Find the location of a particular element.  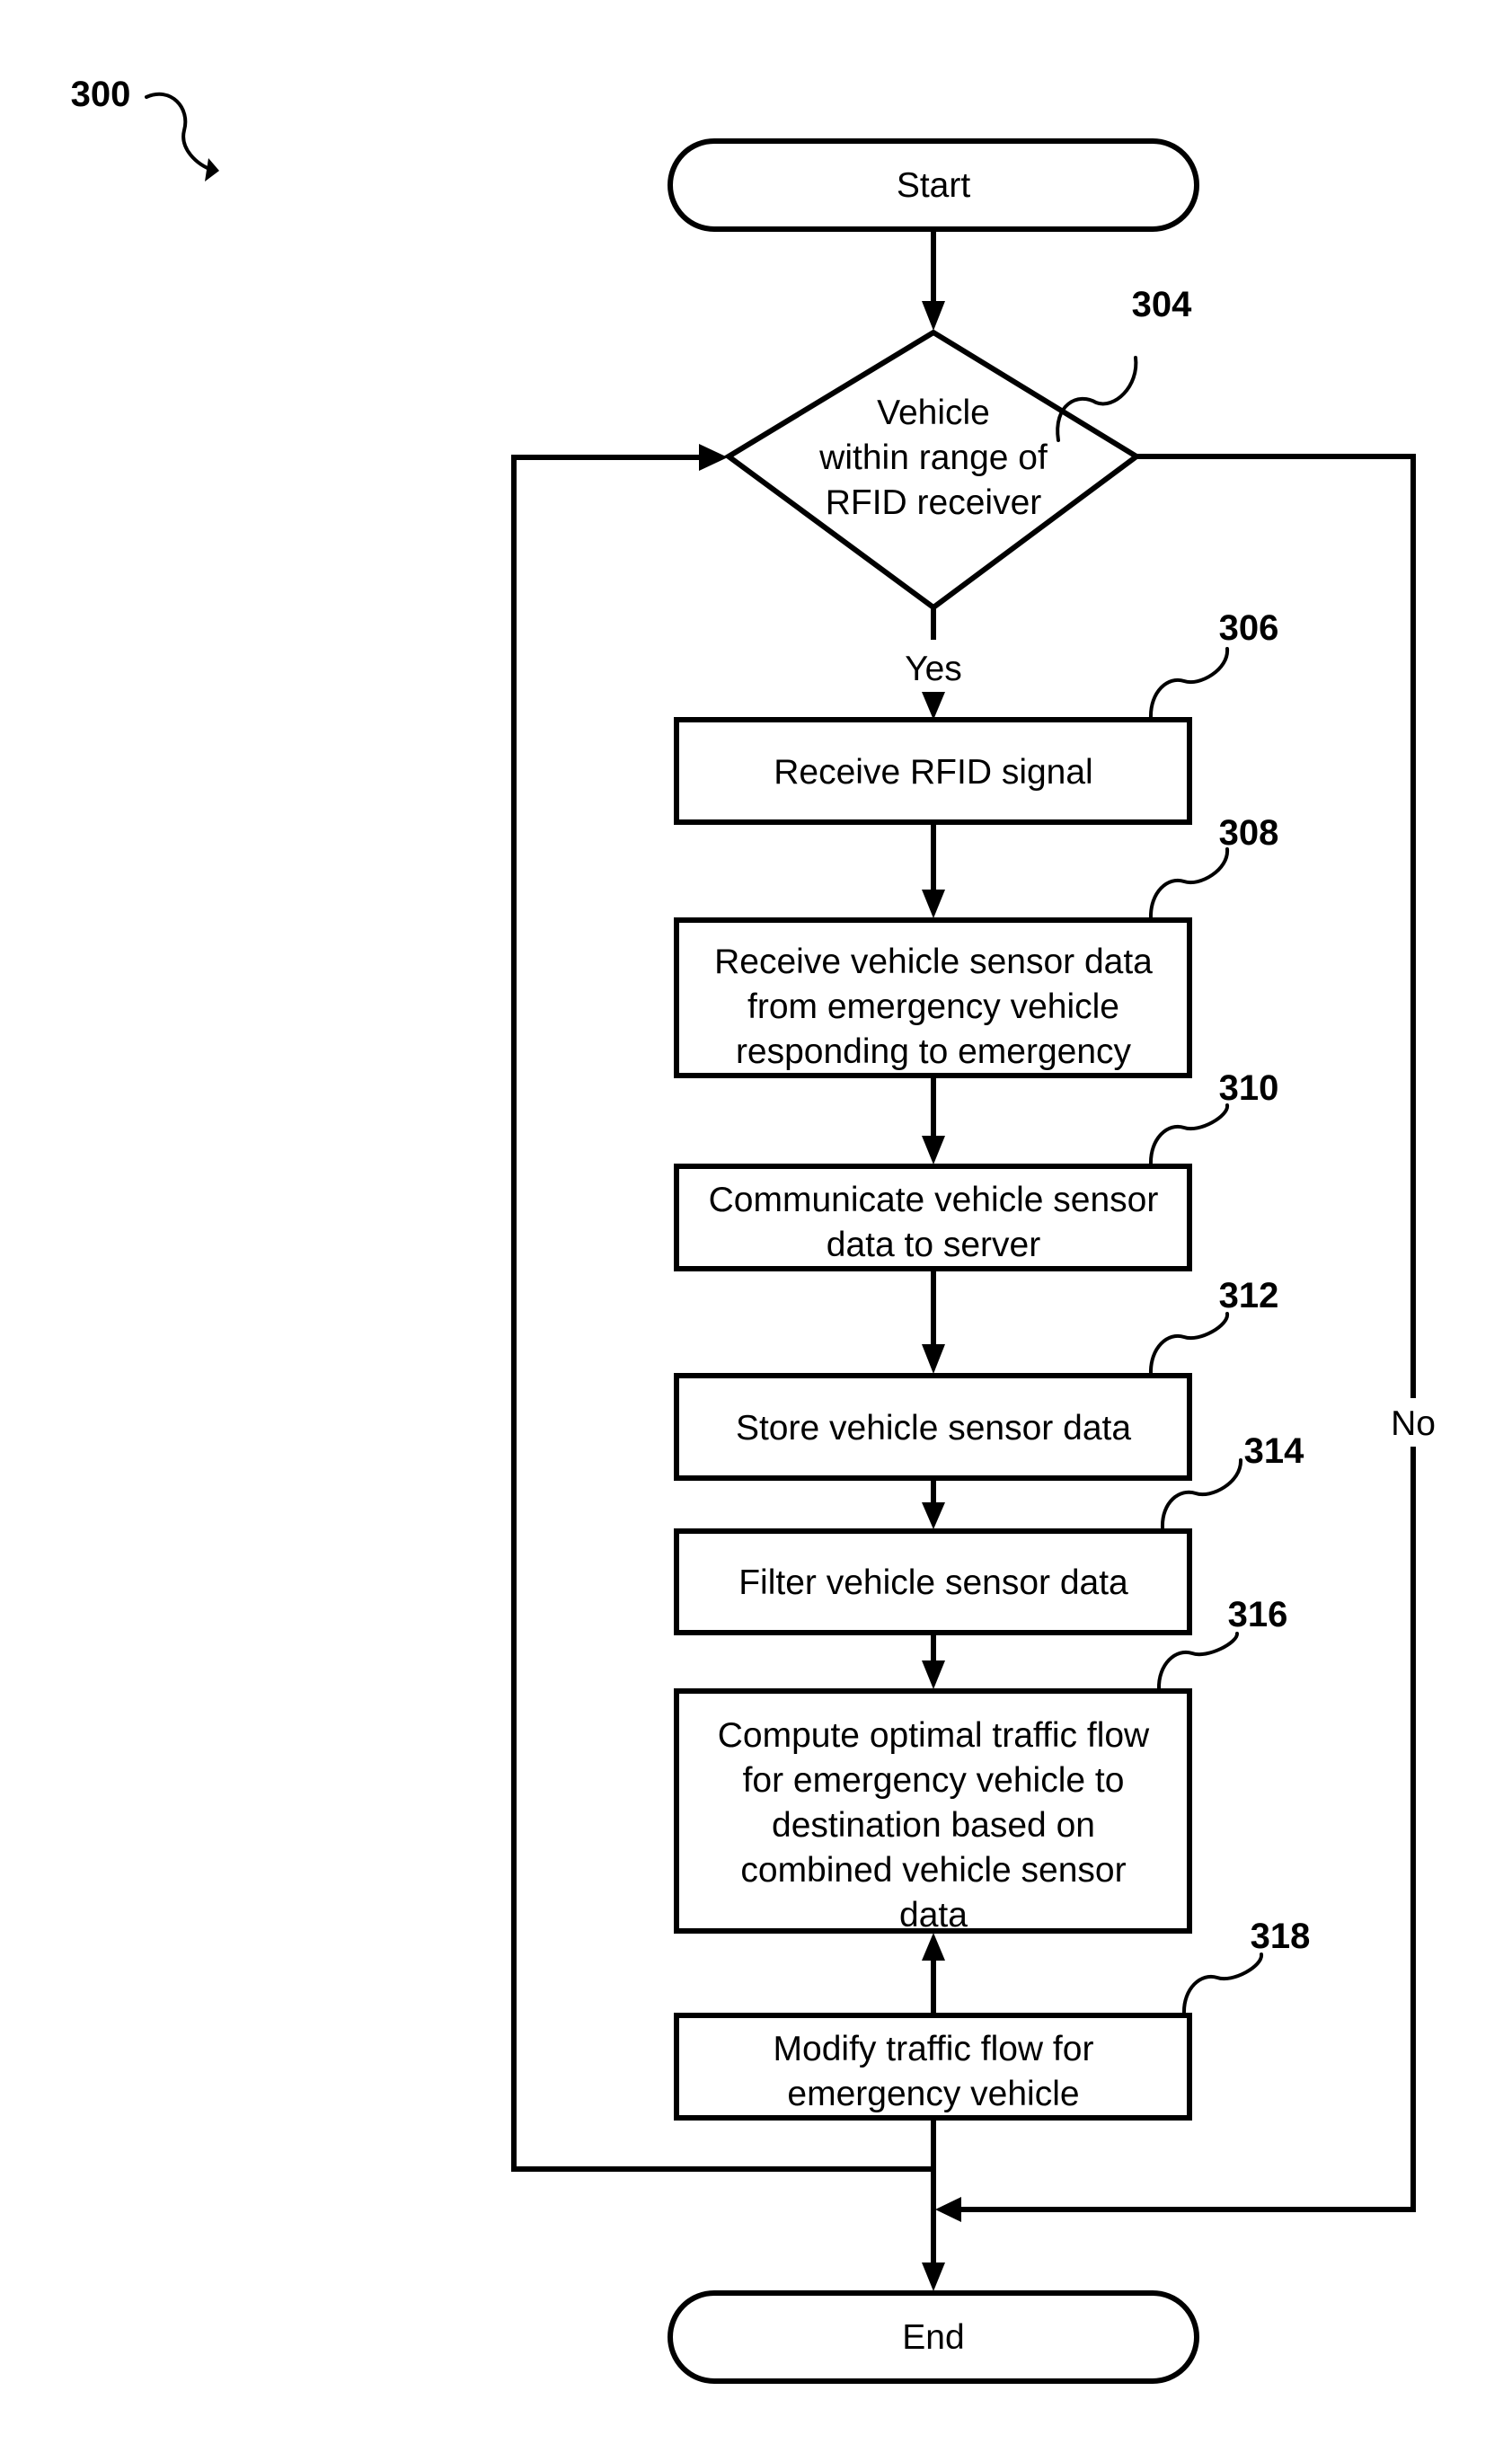

no-label: No is located at coordinates (1413, 1423).